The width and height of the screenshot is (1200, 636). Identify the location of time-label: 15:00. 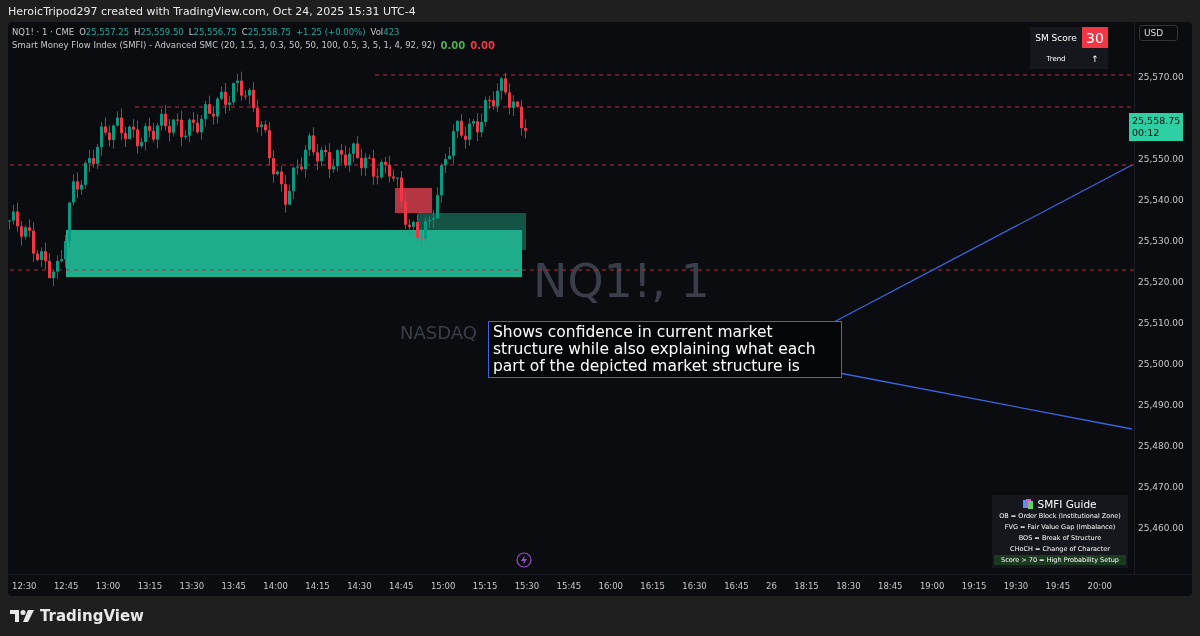
(443, 585).